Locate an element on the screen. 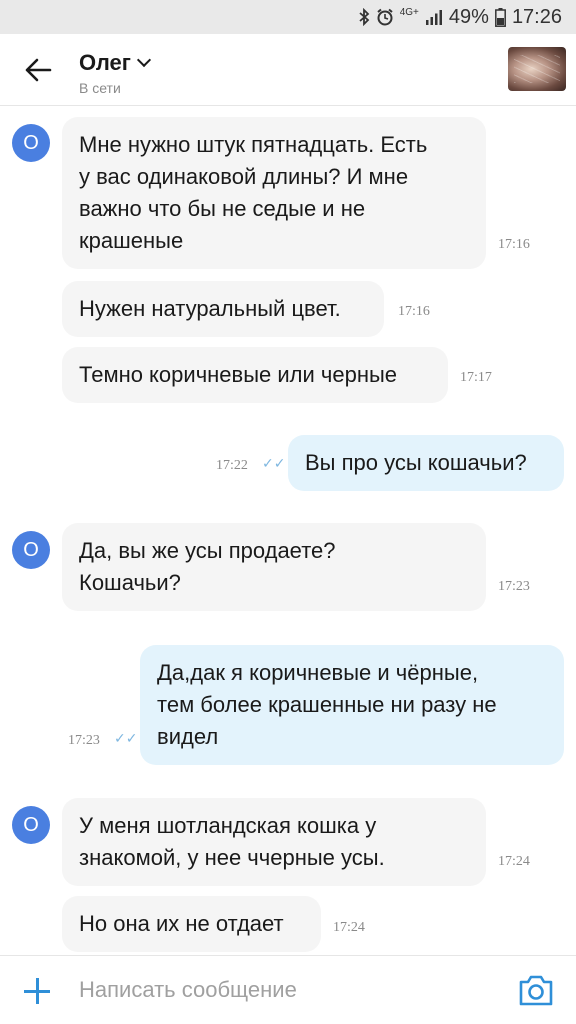 The width and height of the screenshot is (576, 1024). incoming-message: Темно коричневые или черные is located at coordinates (255, 375).